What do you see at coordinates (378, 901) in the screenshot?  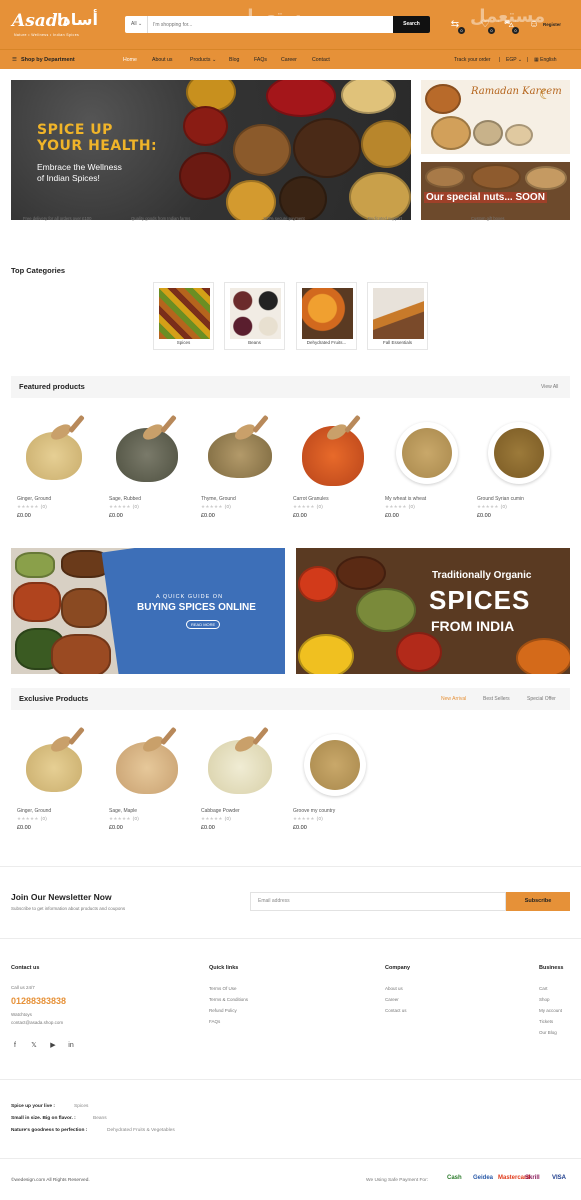 I see `newsletter-email-input: Email address` at bounding box center [378, 901].